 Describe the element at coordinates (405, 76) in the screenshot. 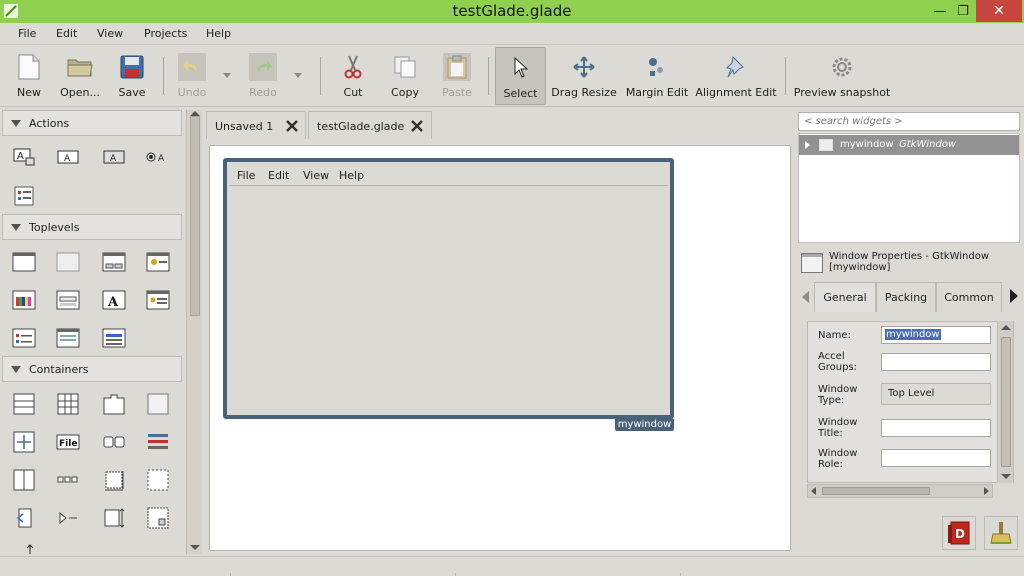

I see `copy-button: Copy` at that location.